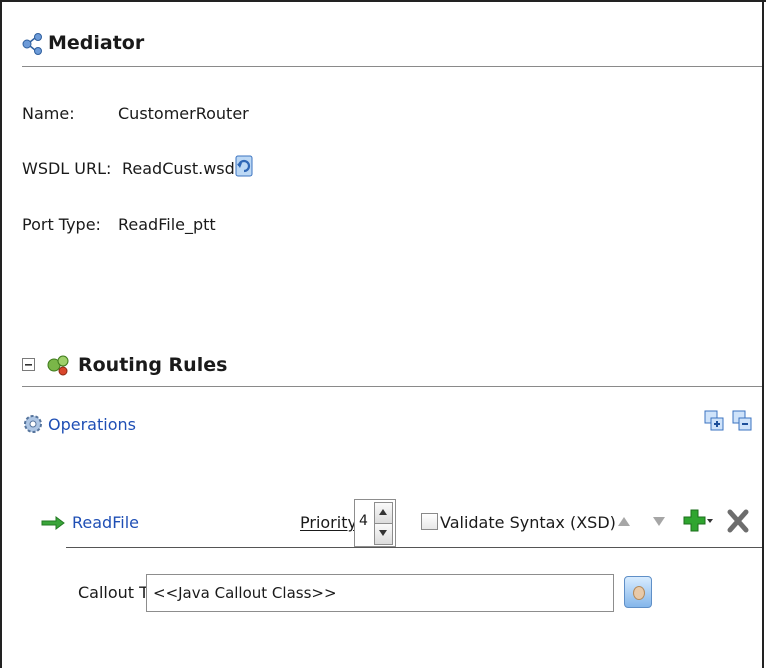  Describe the element at coordinates (429, 521) in the screenshot. I see `validate-syntax-checkbox` at that location.